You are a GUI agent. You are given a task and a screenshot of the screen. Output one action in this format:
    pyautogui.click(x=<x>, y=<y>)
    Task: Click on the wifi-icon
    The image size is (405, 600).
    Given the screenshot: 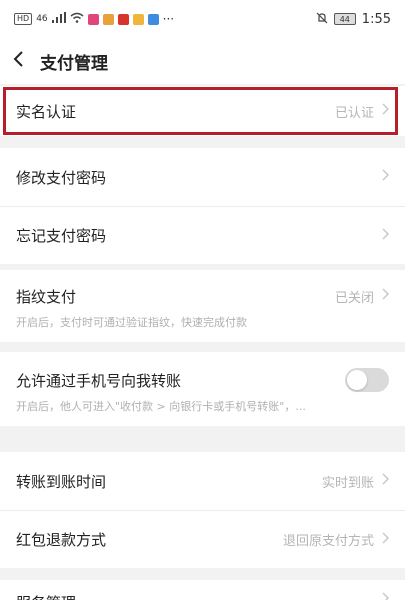 What is the action you would take?
    pyautogui.click(x=77, y=19)
    